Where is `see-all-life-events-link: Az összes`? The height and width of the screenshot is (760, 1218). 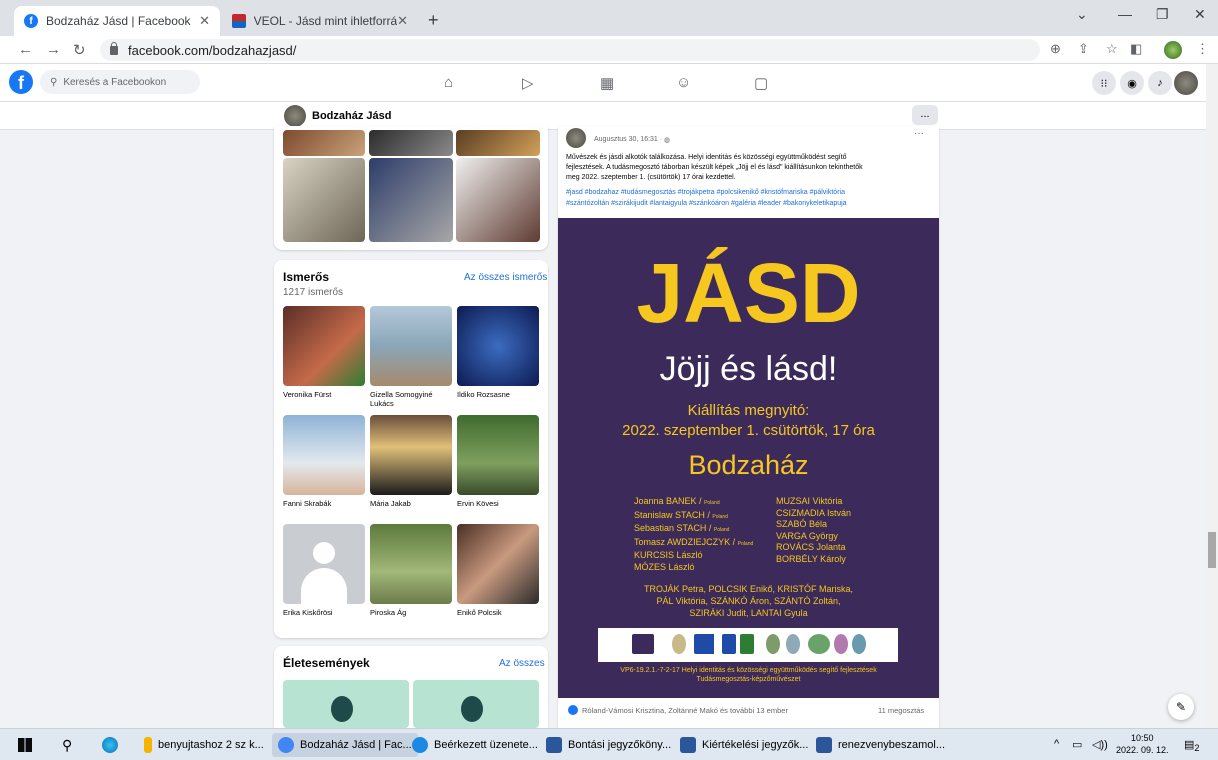 see-all-life-events-link: Az összes is located at coordinates (522, 663).